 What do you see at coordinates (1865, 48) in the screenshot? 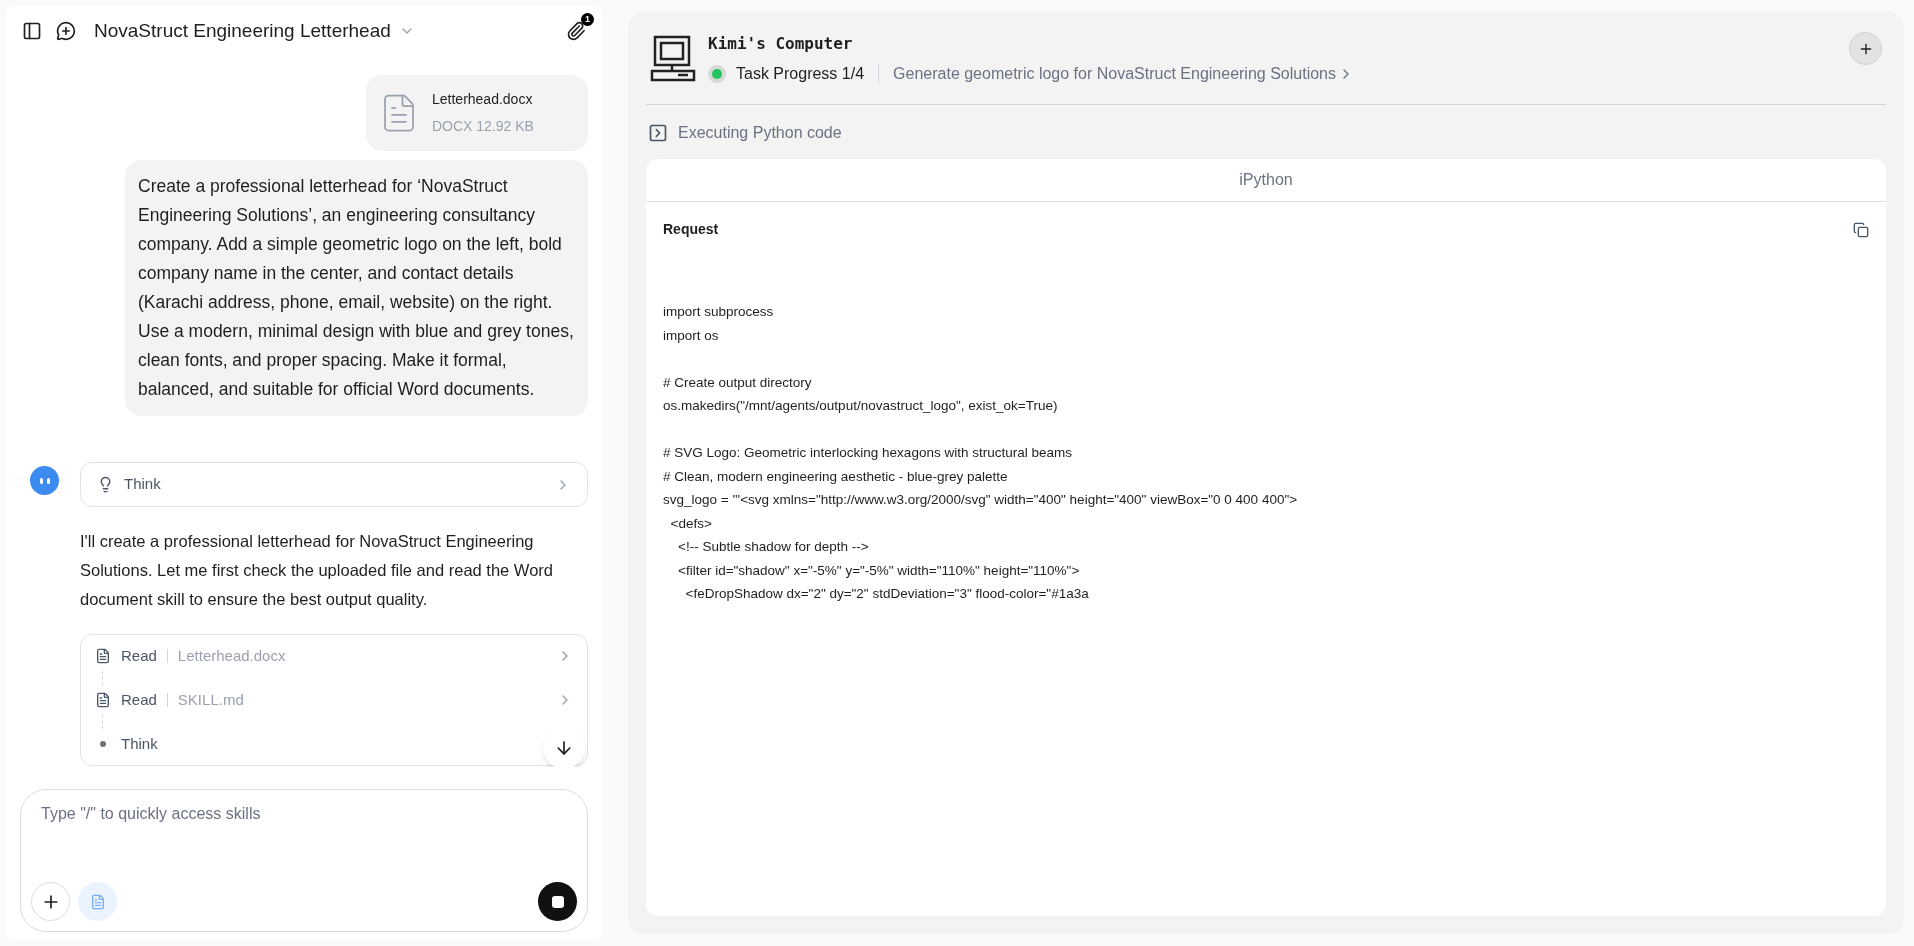
I see `add-button` at bounding box center [1865, 48].